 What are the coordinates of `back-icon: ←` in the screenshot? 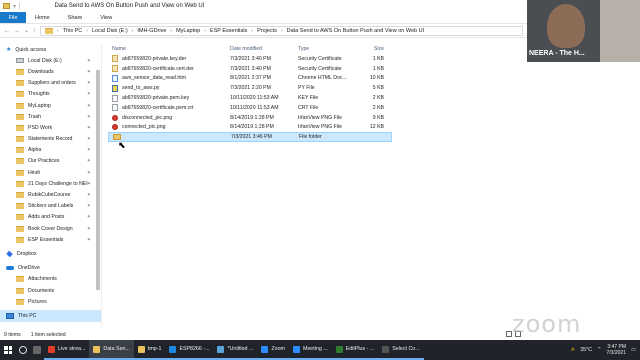 It's located at (7, 31).